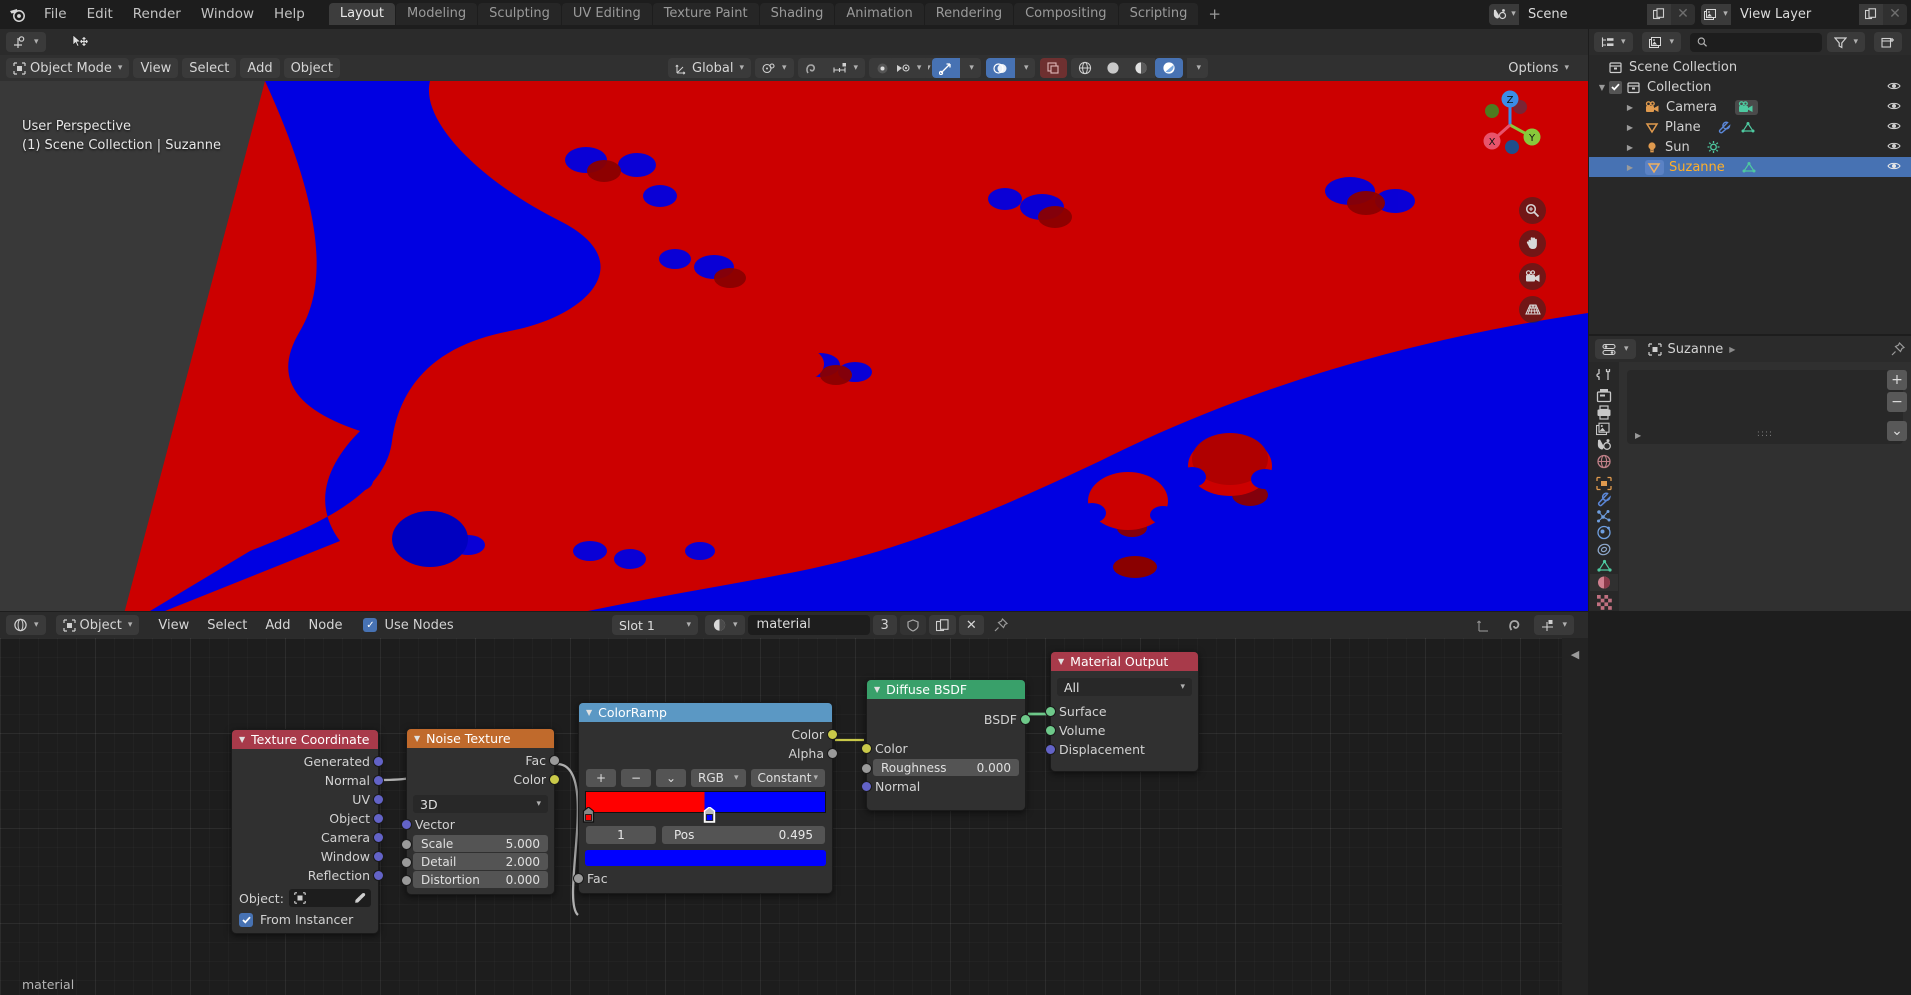  Describe the element at coordinates (1615, 349) in the screenshot. I see `properties-editor-type-selector: ▾` at that location.